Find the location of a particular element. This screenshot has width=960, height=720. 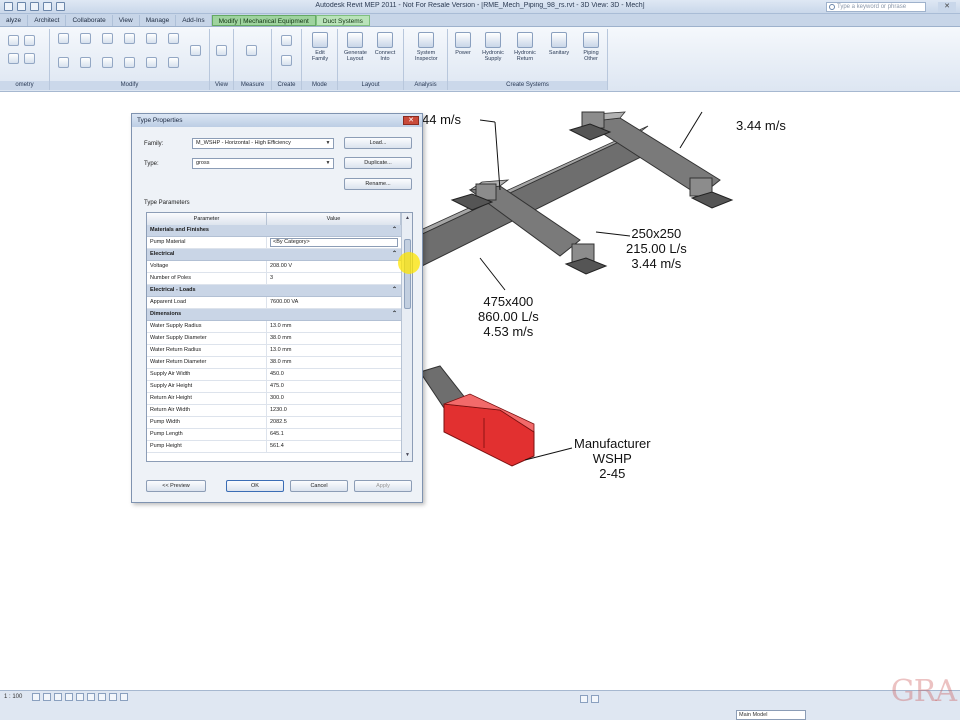

shadows-icon is located at coordinates (69, 697).